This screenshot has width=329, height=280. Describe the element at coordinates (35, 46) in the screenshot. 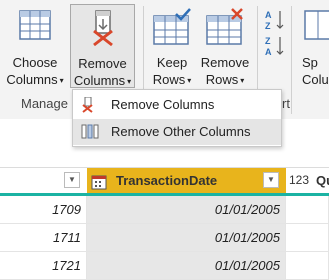

I see `choose-columns-button: Choose Columns ▾` at that location.